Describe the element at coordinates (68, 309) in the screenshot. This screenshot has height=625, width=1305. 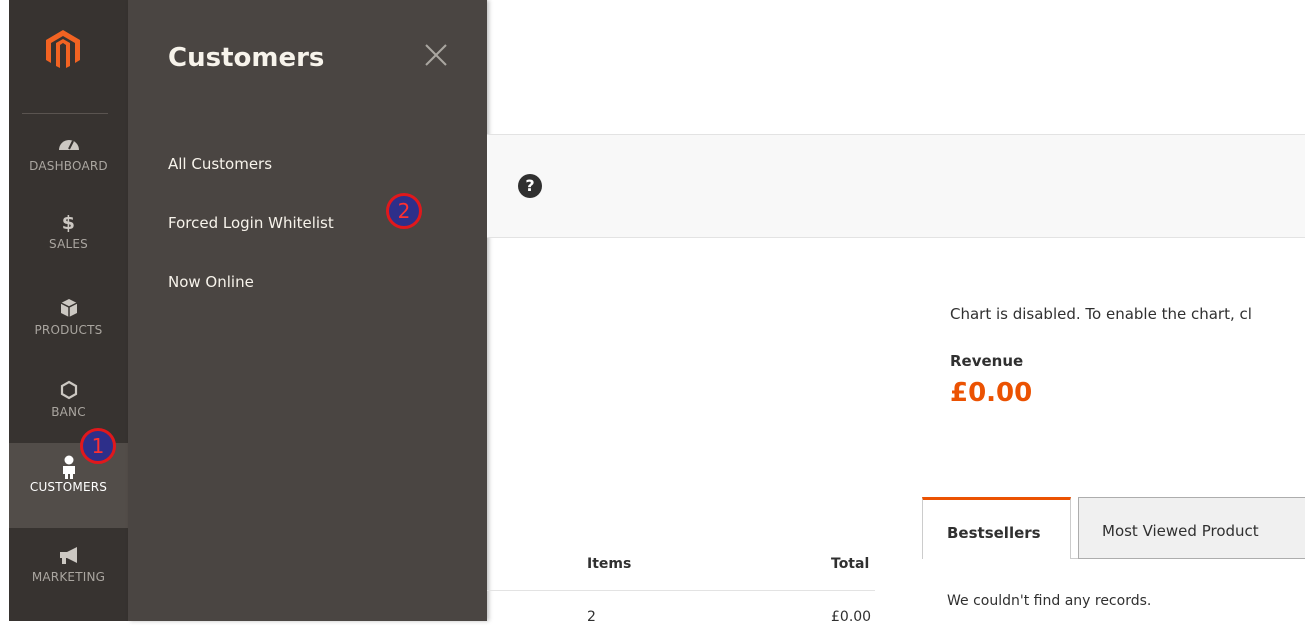
I see `cube-icon` at that location.